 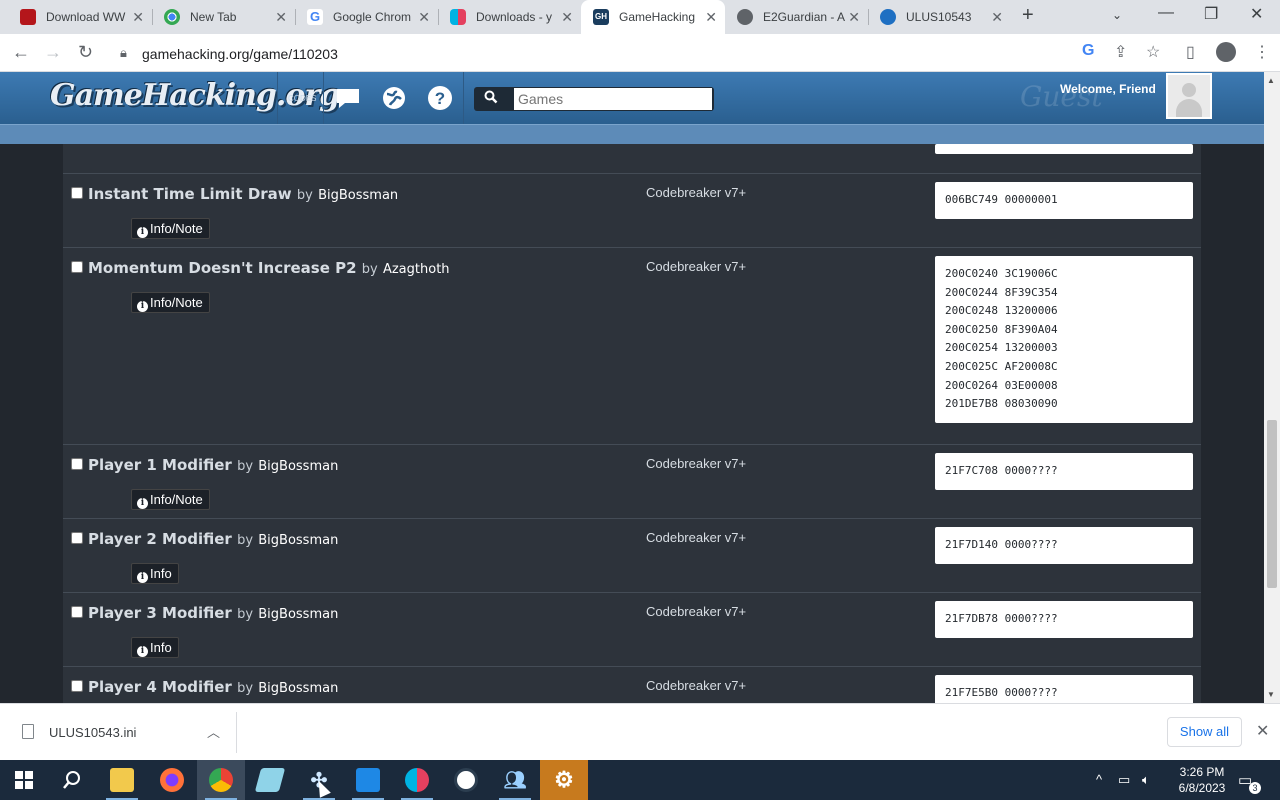 I want to click on show-all-button: Show all, so click(x=1204, y=732).